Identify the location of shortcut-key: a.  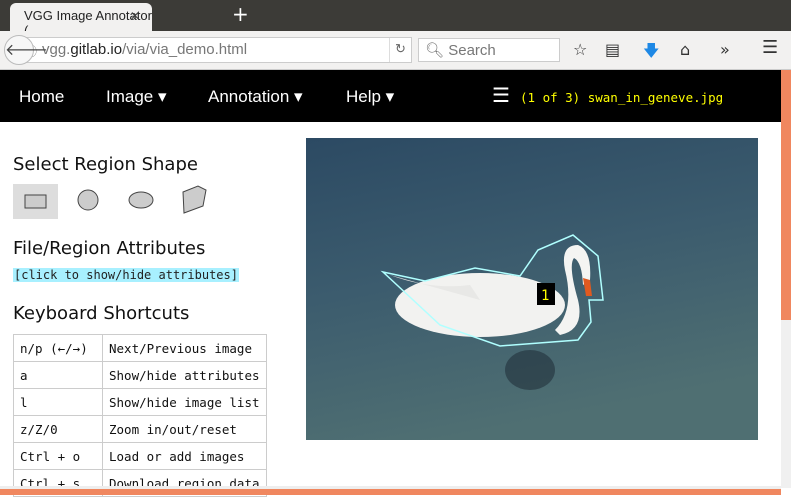
(58, 375).